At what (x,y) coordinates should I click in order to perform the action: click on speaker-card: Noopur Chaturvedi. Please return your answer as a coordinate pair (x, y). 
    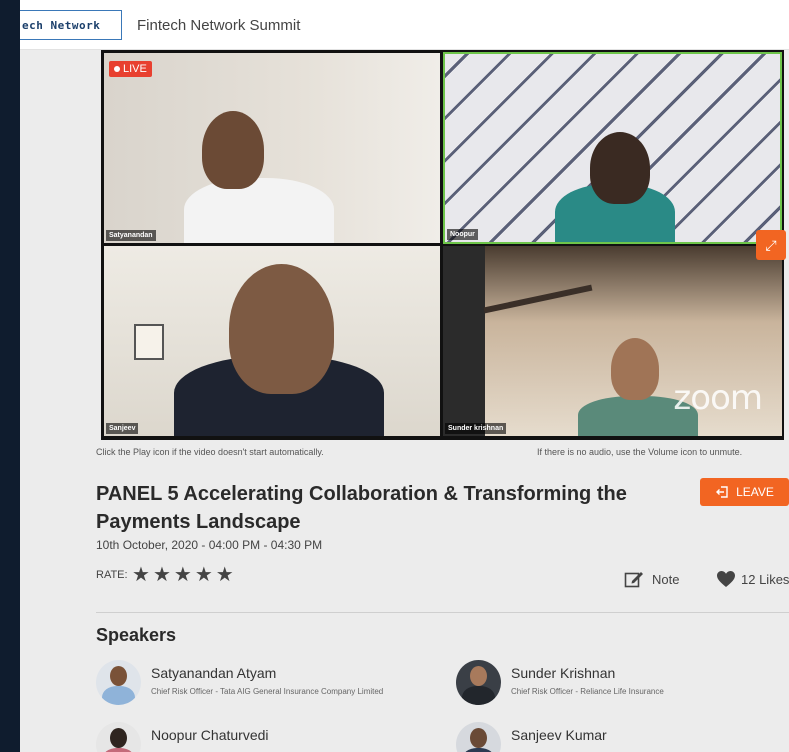
    Looking at the image, I should click on (182, 737).